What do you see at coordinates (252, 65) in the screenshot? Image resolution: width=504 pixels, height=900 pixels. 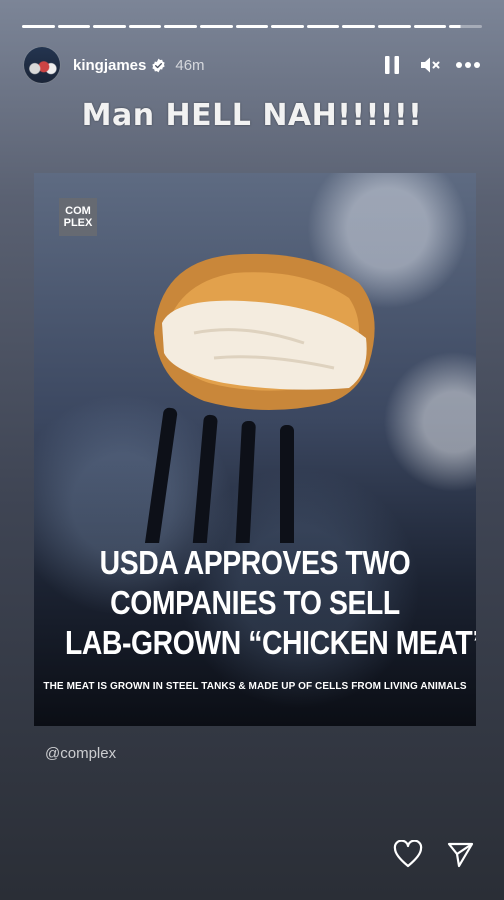 I see `story-header: kingjames 46m` at bounding box center [252, 65].